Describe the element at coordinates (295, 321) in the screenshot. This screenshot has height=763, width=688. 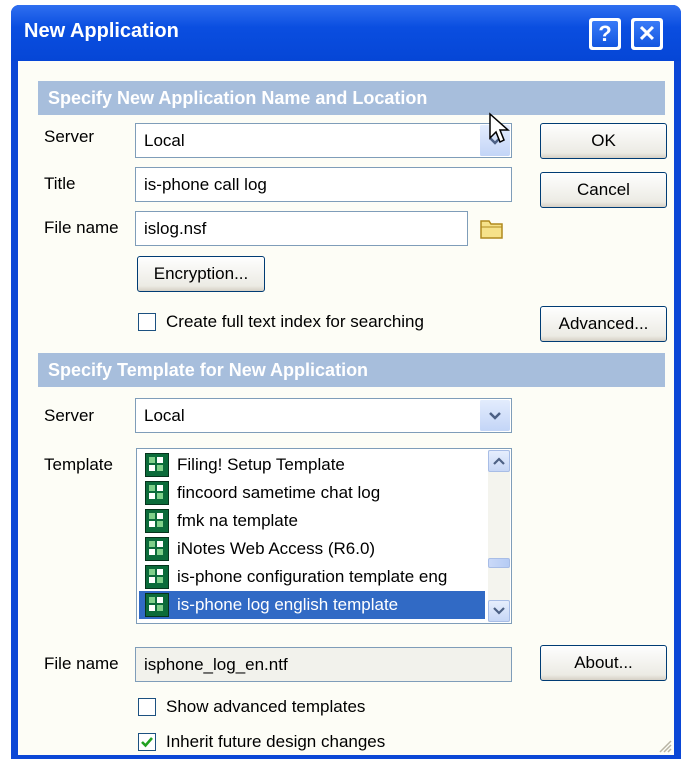
I see `fulltext-label: Create full text index for searching` at that location.